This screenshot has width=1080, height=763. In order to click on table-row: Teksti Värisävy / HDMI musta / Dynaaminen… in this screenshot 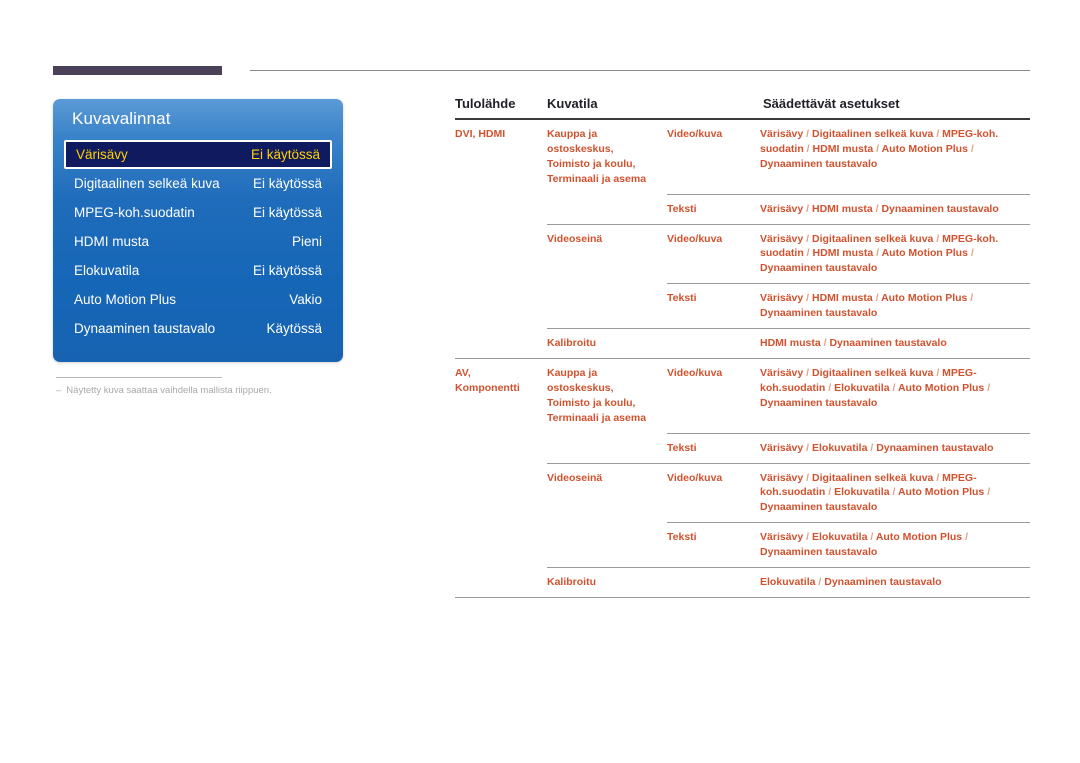, I will do `click(742, 208)`.